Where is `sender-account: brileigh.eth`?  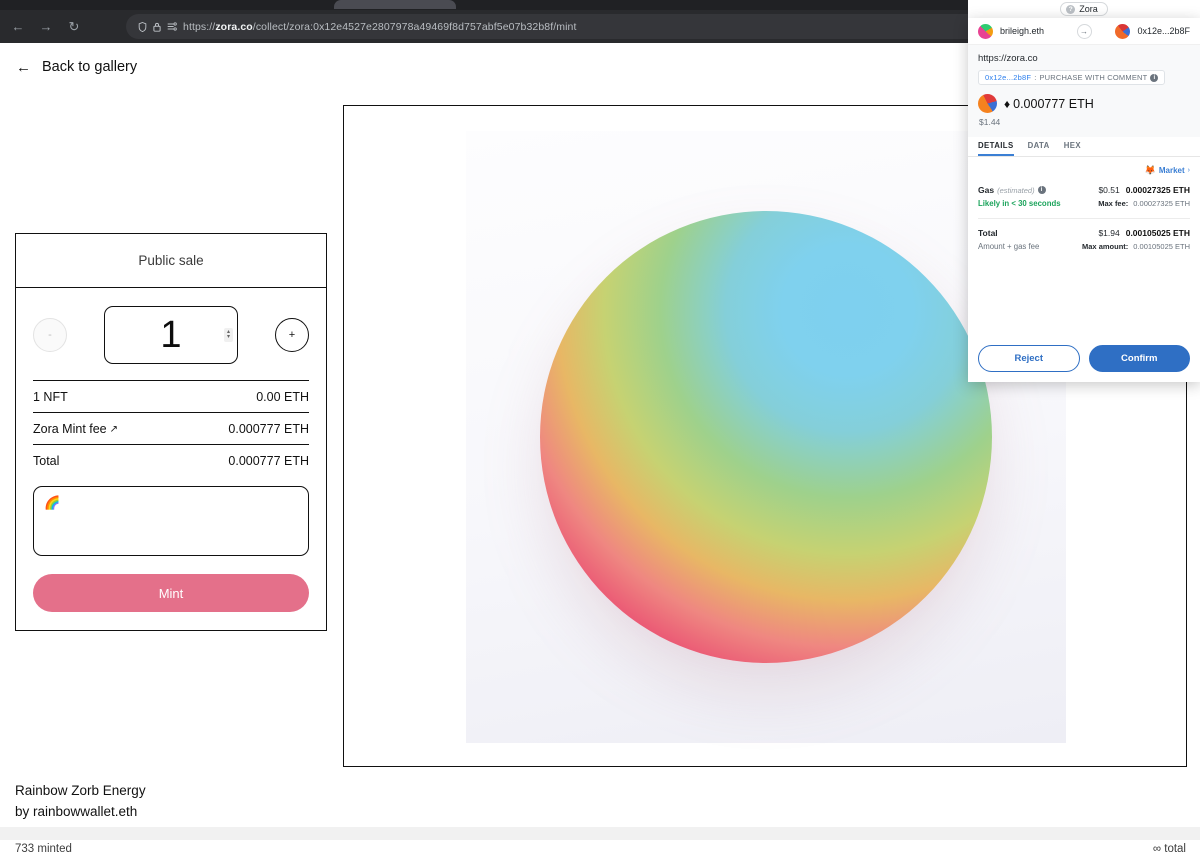
sender-account: brileigh.eth is located at coordinates (1025, 31).